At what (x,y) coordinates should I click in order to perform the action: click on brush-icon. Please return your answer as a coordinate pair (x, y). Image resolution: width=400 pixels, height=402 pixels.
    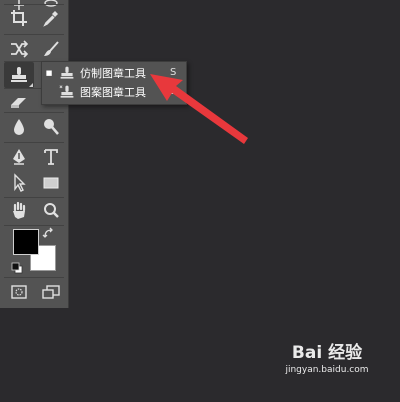
    Looking at the image, I should click on (51, 48).